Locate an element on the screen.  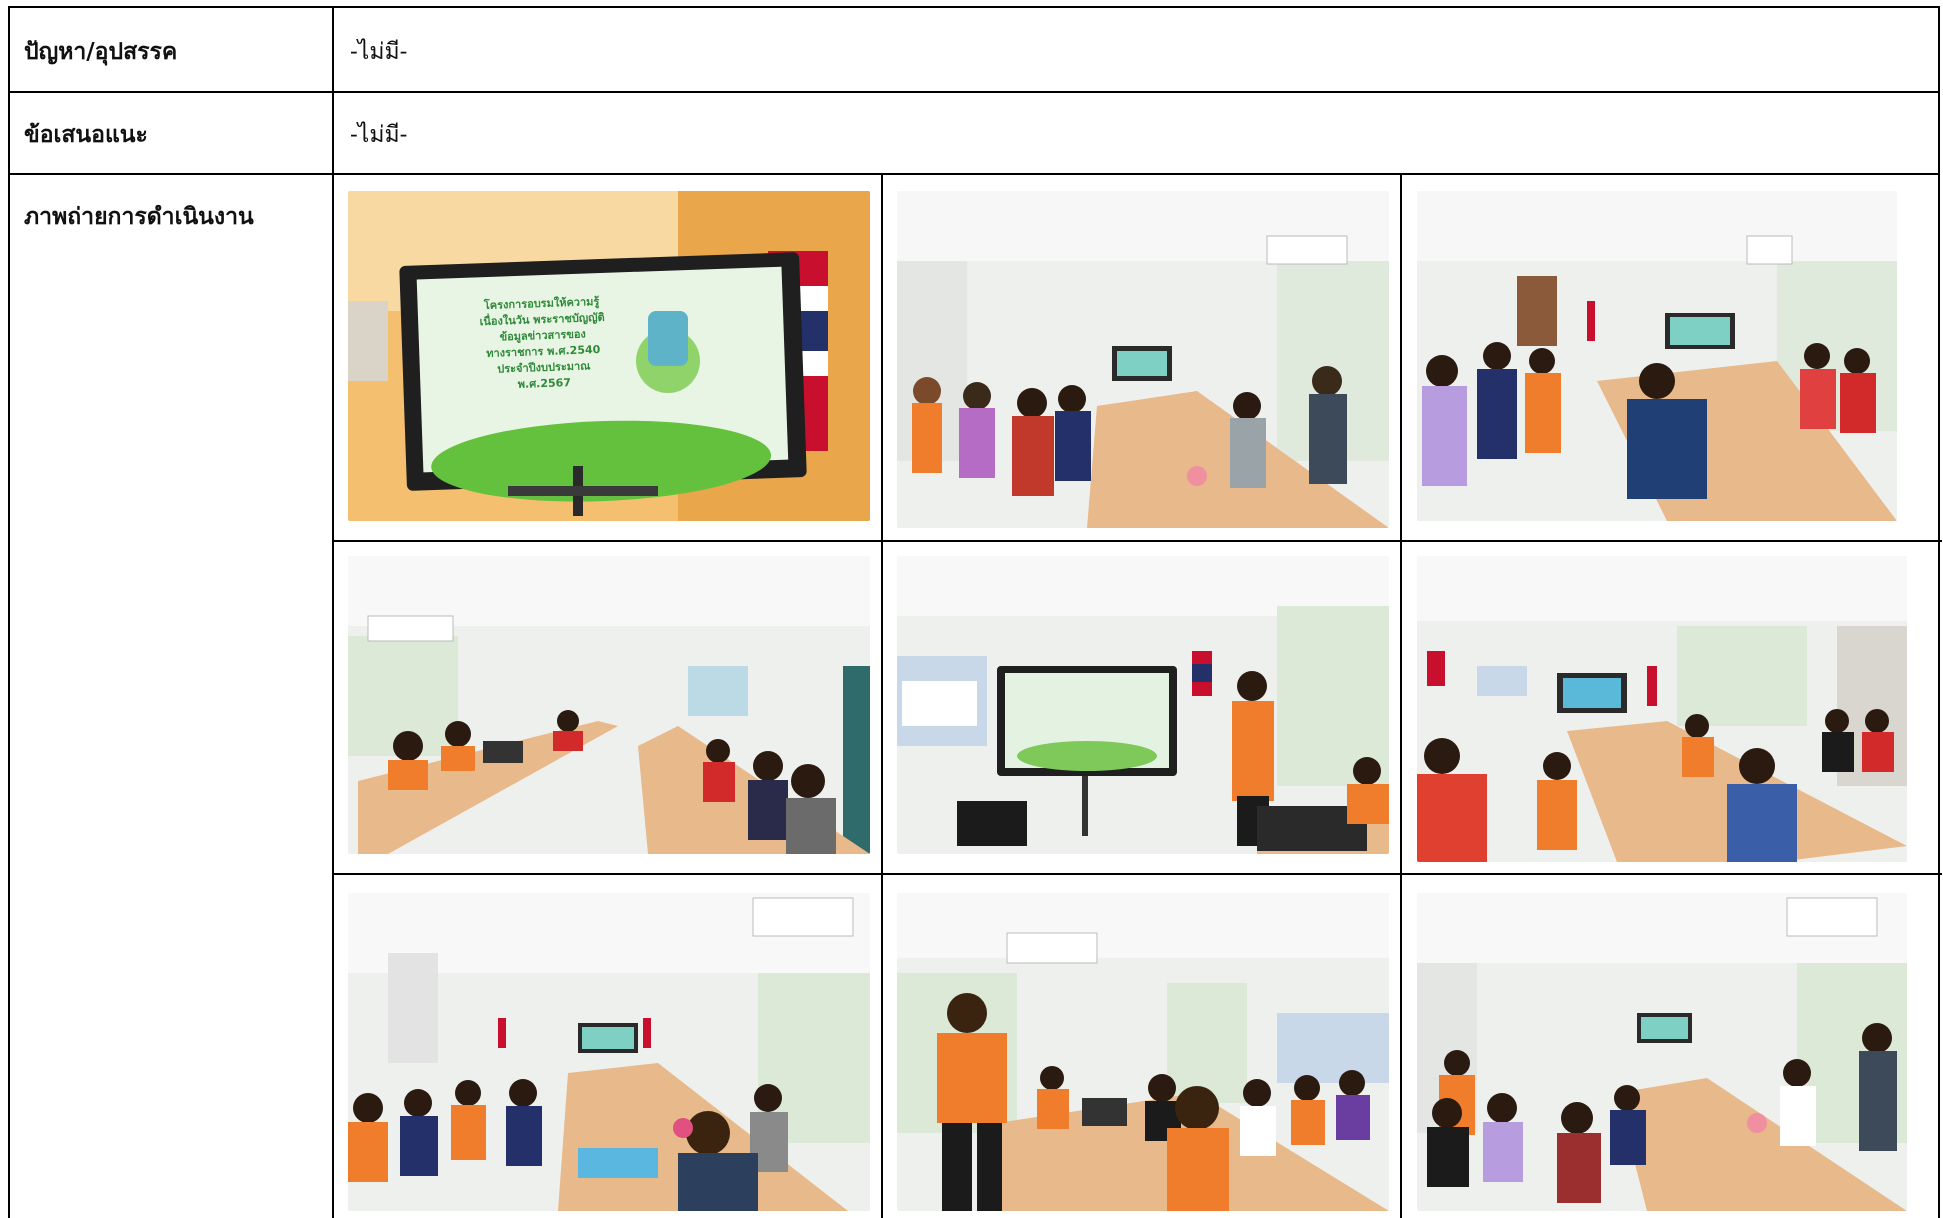
photo-meeting-room-laptops is located at coordinates (609, 705).